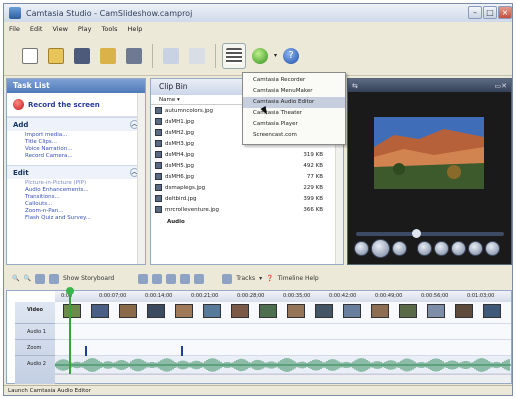  I want to click on minimize-button: –, so click(475, 12).